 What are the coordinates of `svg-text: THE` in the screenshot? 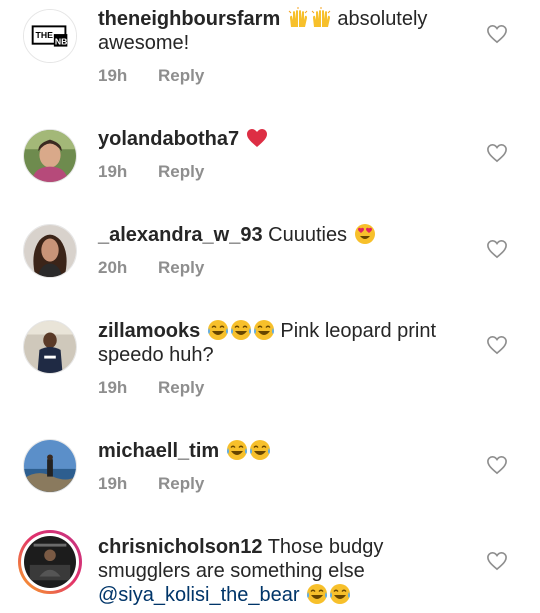 It's located at (45, 35).